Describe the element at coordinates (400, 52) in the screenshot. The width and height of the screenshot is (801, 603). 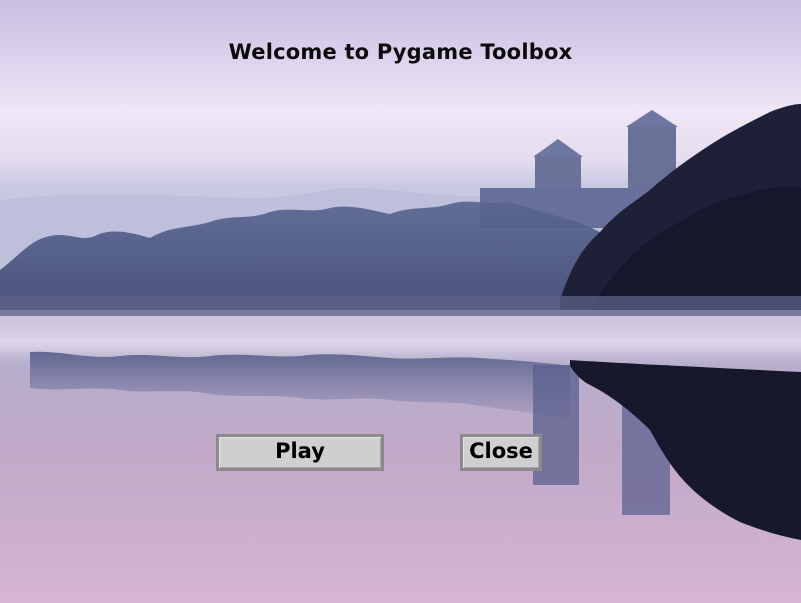
I see `menu-title: Welcome to Pygame Toolbox` at that location.